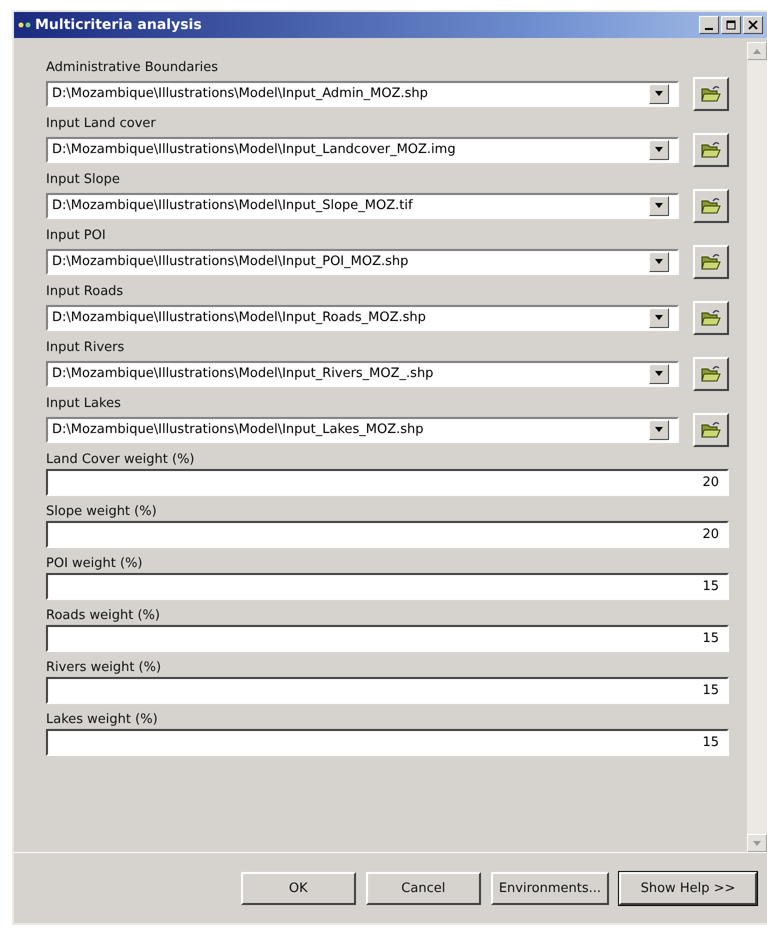 The width and height of the screenshot is (767, 932). I want to click on dialog-button: OK, so click(298, 888).